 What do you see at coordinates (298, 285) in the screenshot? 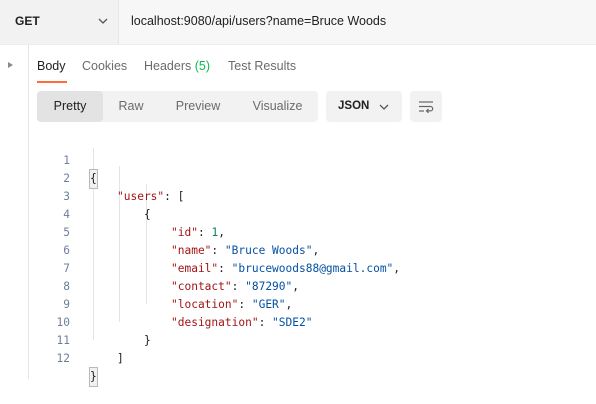
I see `code-line: 8 "location": "GER",` at bounding box center [298, 285].